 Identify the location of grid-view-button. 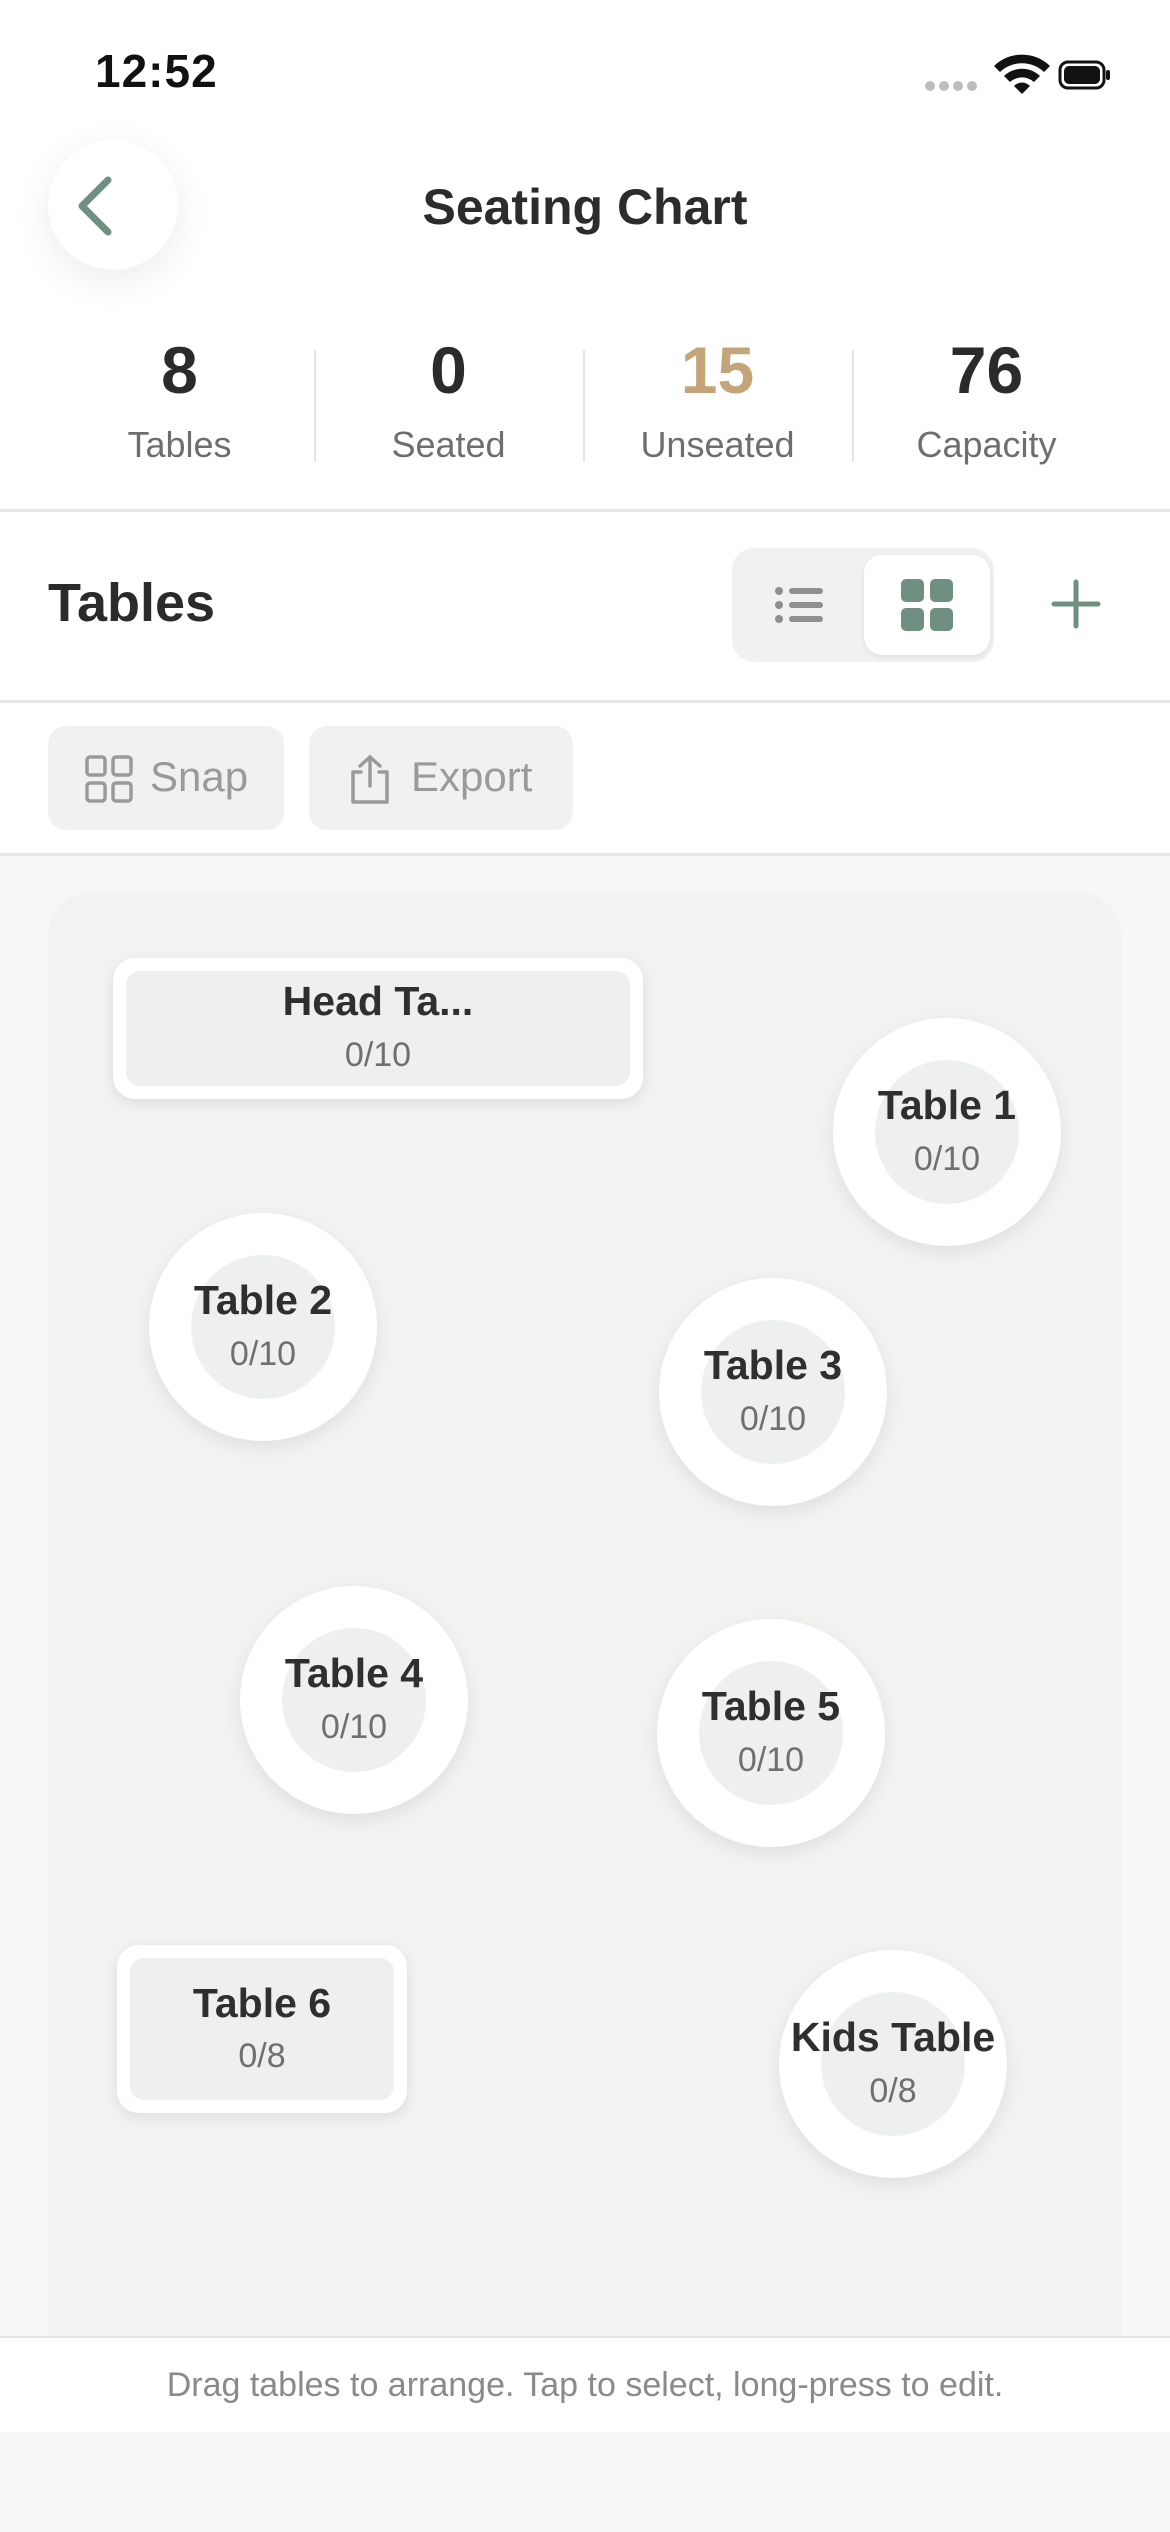
(927, 605).